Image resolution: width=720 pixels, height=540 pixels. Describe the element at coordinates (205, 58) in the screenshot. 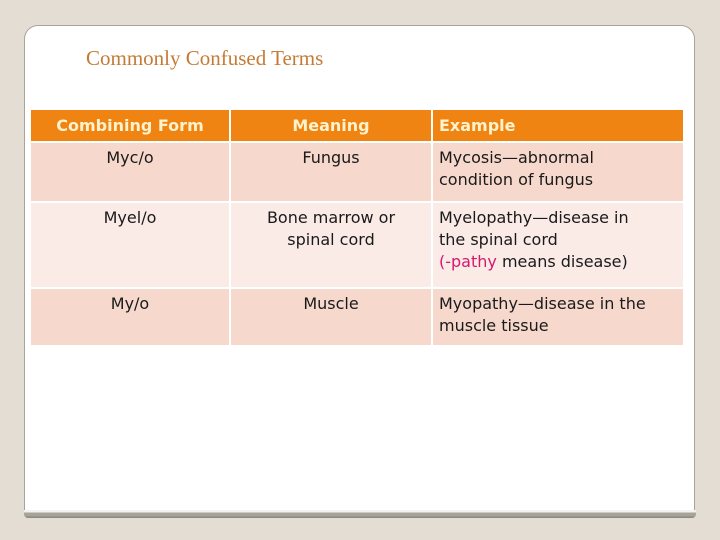

I see `slide-title: Commonly Confused Terms` at that location.